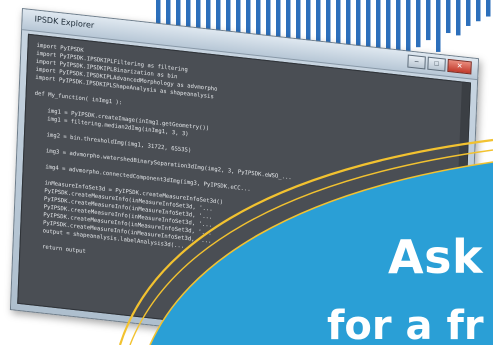  What do you see at coordinates (416, 62) in the screenshot?
I see `minimize-button: –` at bounding box center [416, 62].